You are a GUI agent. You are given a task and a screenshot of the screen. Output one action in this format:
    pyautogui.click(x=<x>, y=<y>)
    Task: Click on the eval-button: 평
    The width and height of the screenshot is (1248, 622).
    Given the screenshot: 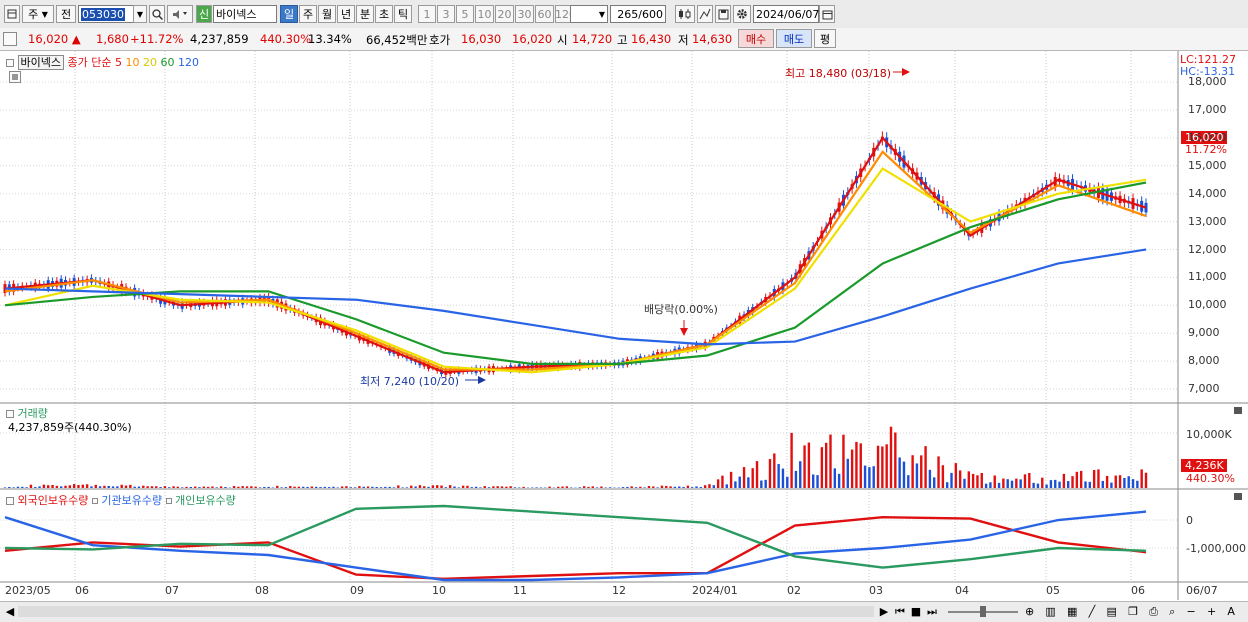 What is the action you would take?
    pyautogui.click(x=825, y=38)
    